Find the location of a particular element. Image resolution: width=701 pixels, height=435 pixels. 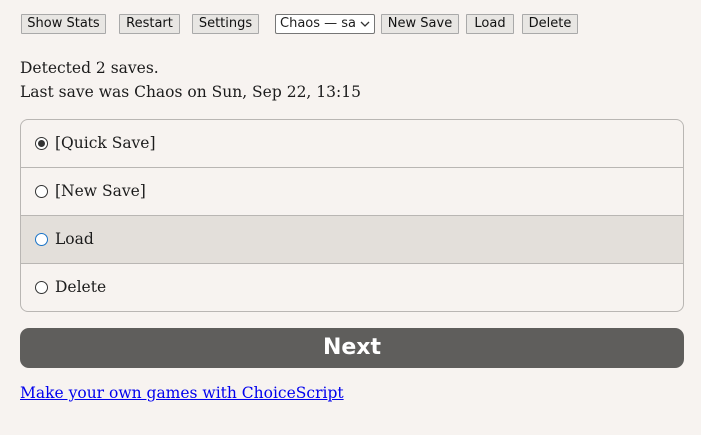

choice-label: Load is located at coordinates (74, 239).